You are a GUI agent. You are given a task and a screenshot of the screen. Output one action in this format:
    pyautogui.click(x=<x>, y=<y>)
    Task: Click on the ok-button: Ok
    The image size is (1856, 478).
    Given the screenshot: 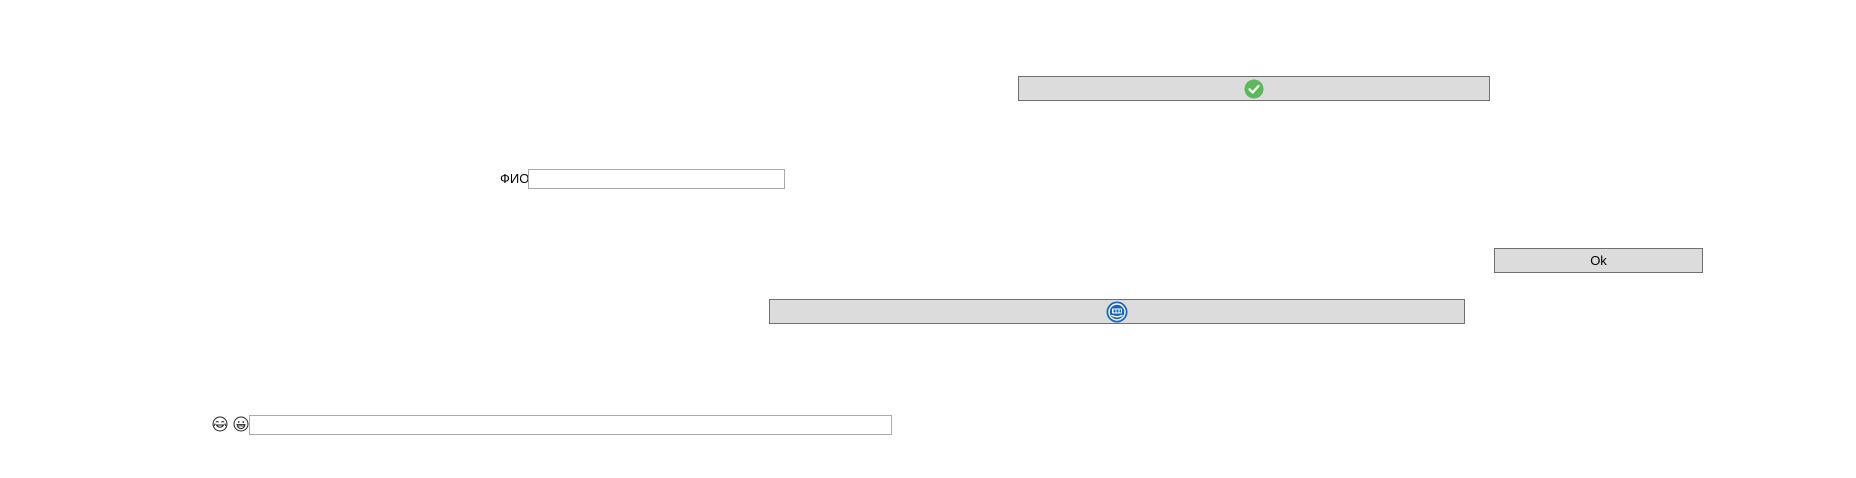 What is the action you would take?
    pyautogui.click(x=1598, y=260)
    